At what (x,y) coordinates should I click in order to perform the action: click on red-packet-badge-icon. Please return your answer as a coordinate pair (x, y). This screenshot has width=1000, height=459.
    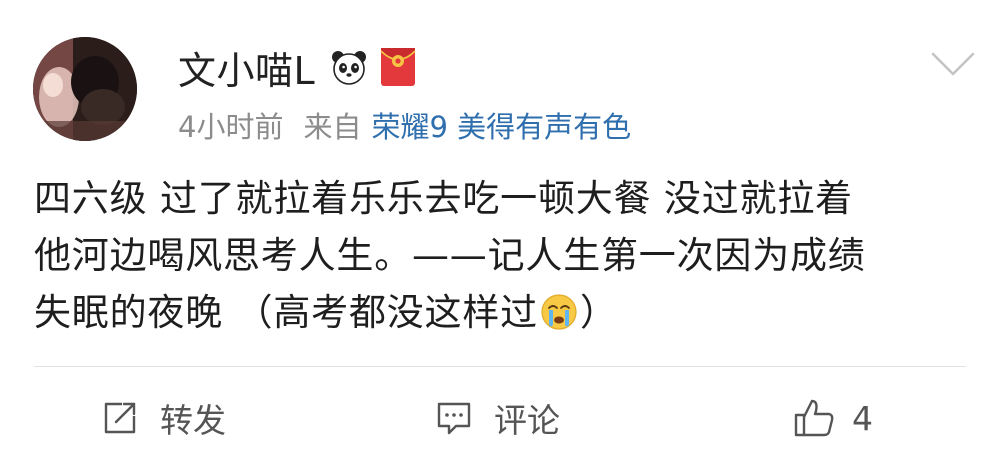
    Looking at the image, I should click on (398, 67).